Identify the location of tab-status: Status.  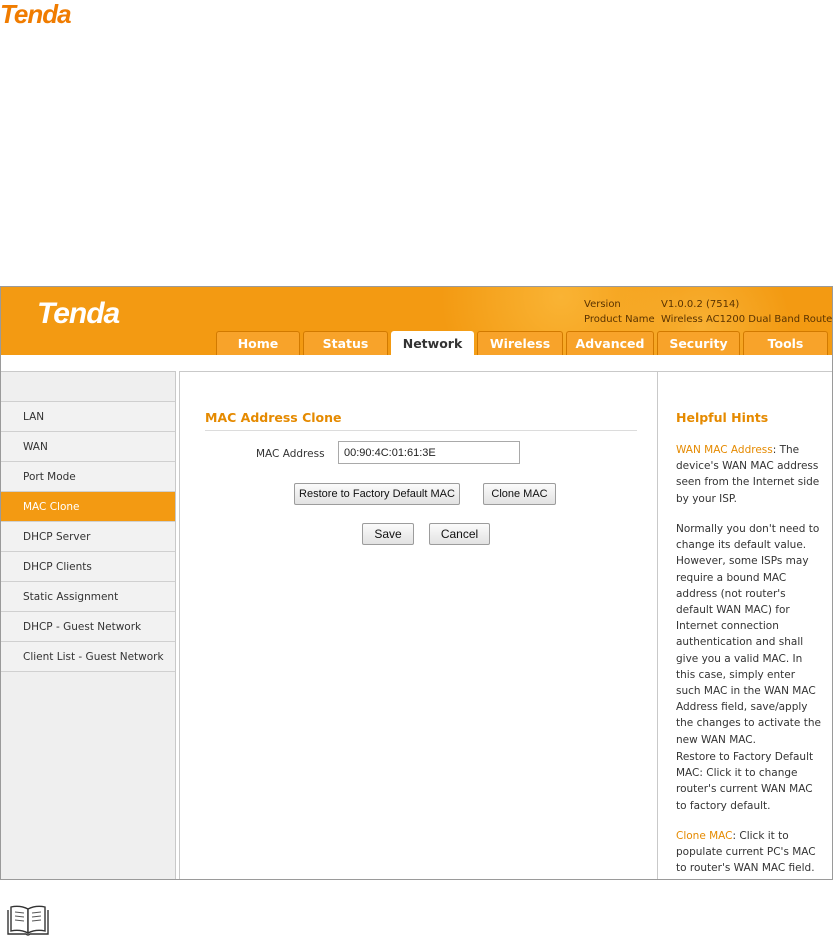
(345, 343).